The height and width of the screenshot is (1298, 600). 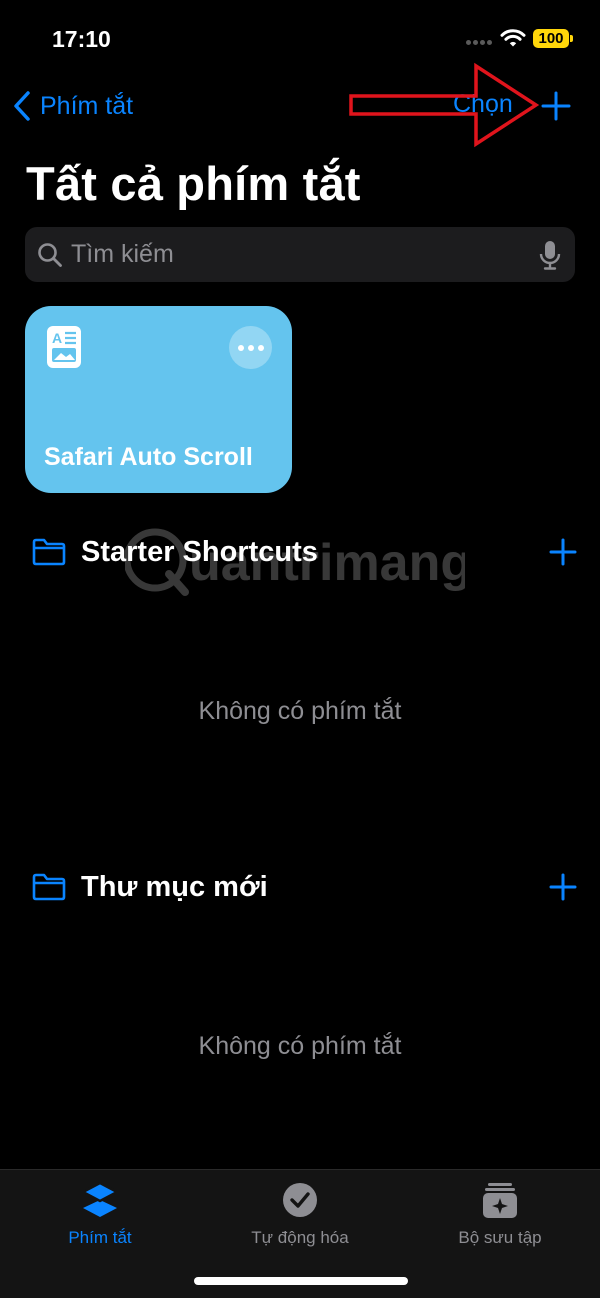 I want to click on status-time: 17:10, so click(x=81, y=39).